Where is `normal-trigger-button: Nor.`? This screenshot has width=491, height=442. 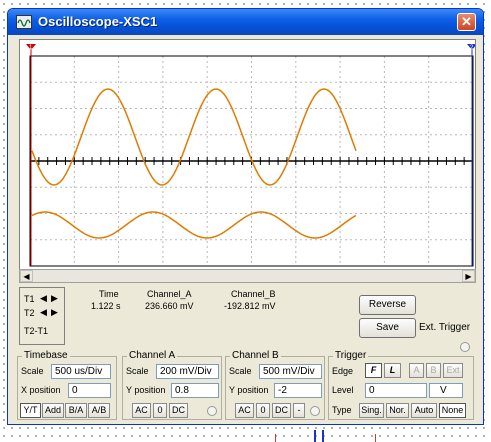
normal-trigger-button: Nor. is located at coordinates (397, 410).